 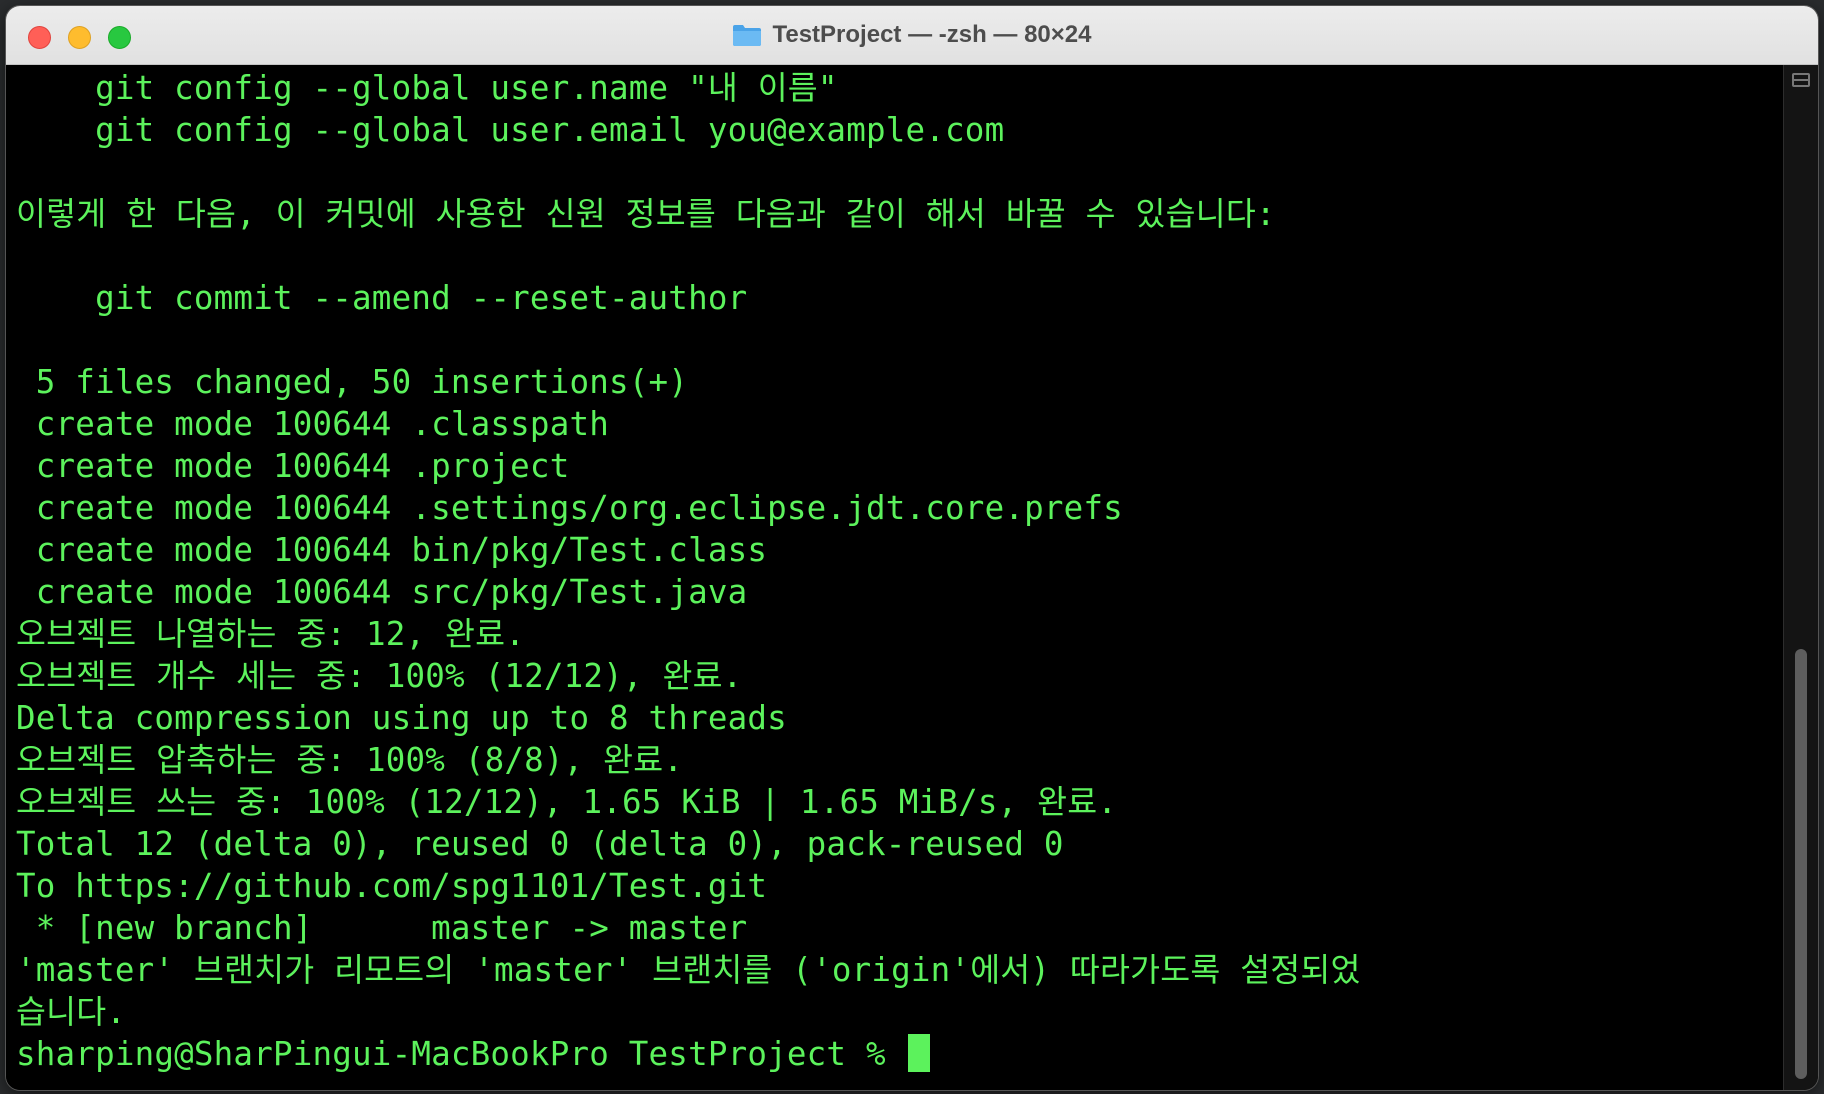 What do you see at coordinates (350, 760) in the screenshot?
I see `output-line: 오브젝트 압축하는 중: 100% (8/8), 완료.` at bounding box center [350, 760].